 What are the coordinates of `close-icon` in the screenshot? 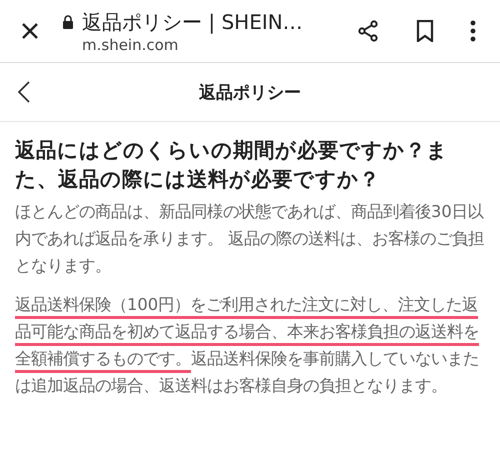 It's located at (30, 31).